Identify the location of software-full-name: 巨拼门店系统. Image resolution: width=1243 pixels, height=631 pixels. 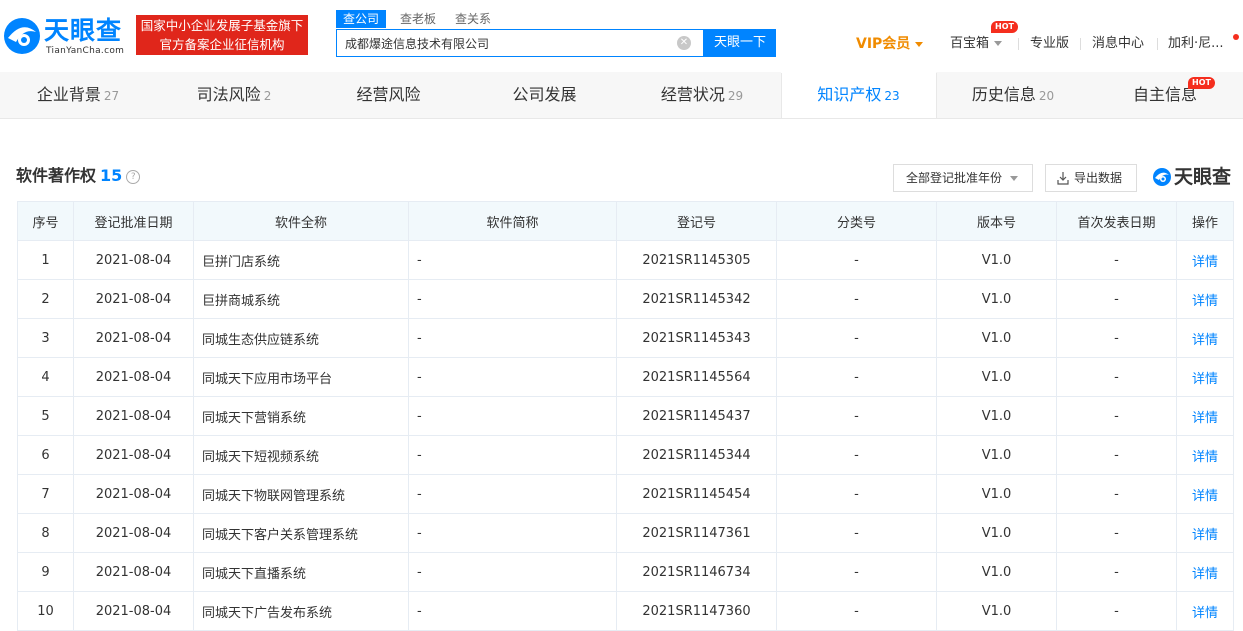
(301, 260).